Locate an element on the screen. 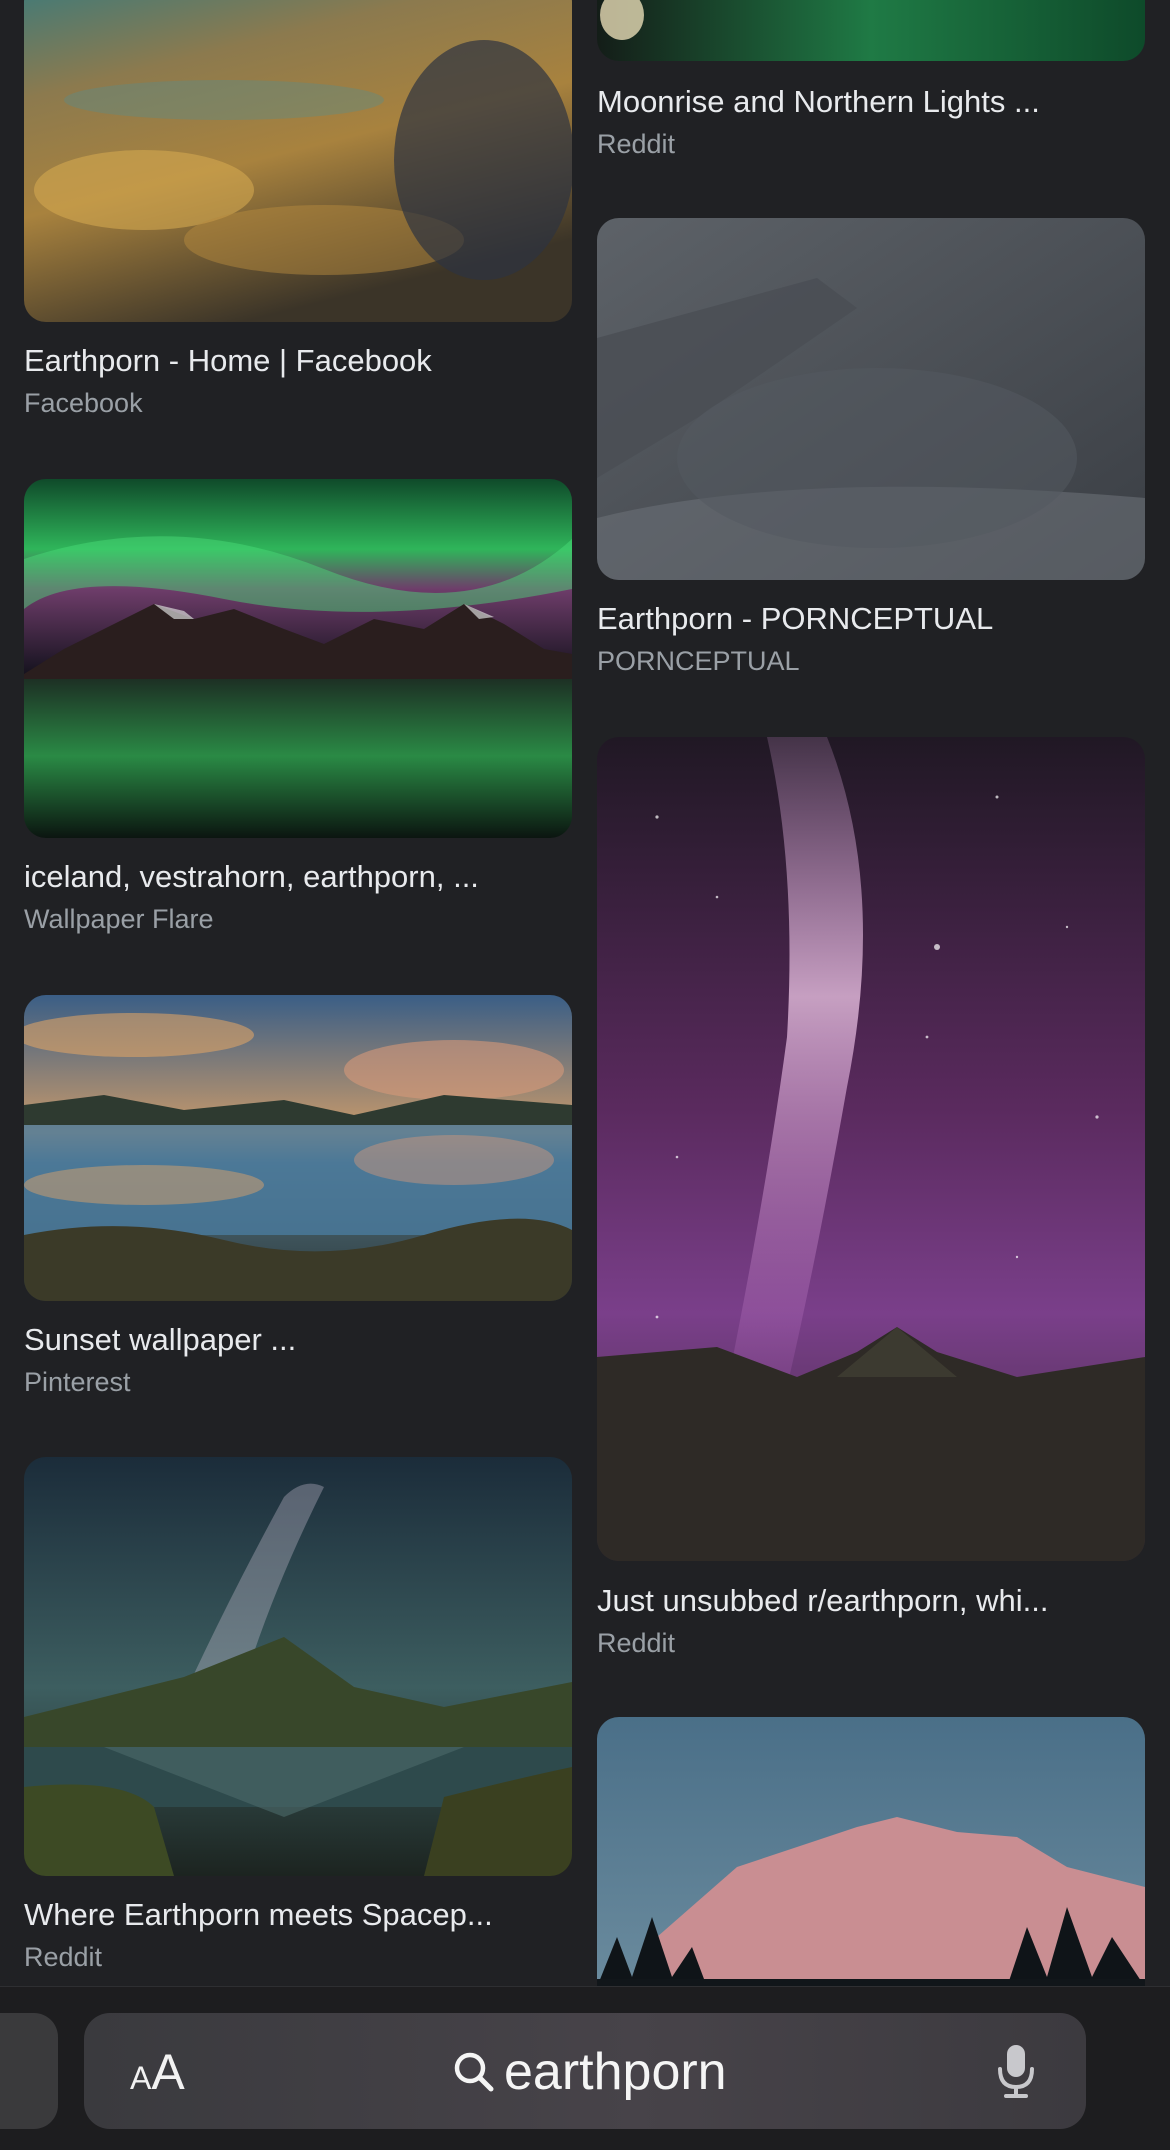  search-field: earthporn is located at coordinates (589, 2072).